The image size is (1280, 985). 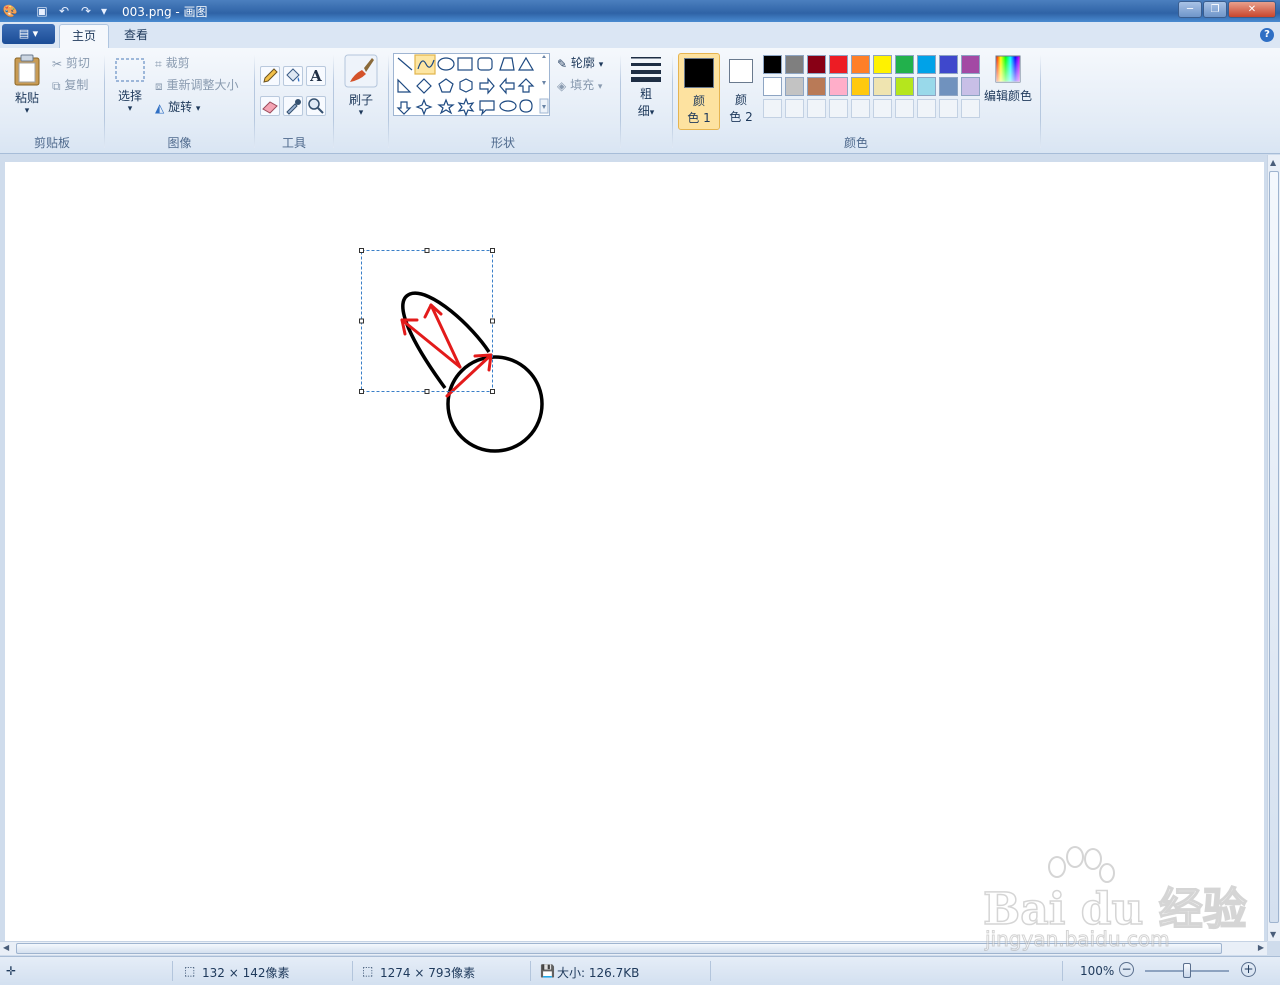 What do you see at coordinates (446, 350) in the screenshot?
I see `red-arrows` at bounding box center [446, 350].